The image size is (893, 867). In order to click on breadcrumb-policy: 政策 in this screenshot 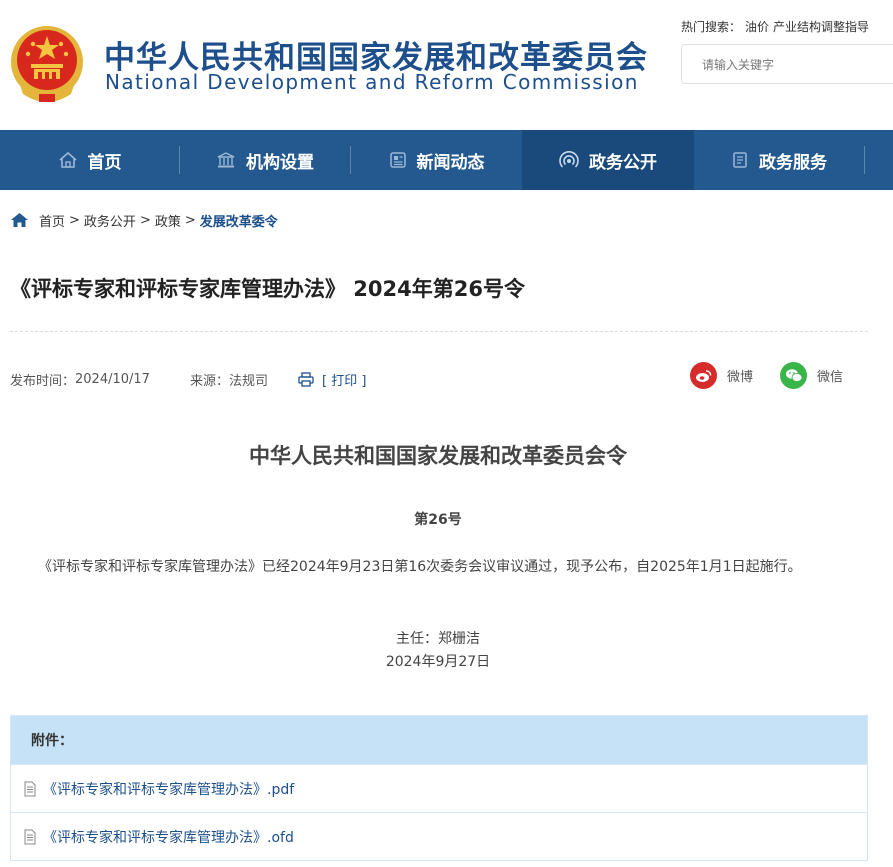, I will do `click(168, 220)`.